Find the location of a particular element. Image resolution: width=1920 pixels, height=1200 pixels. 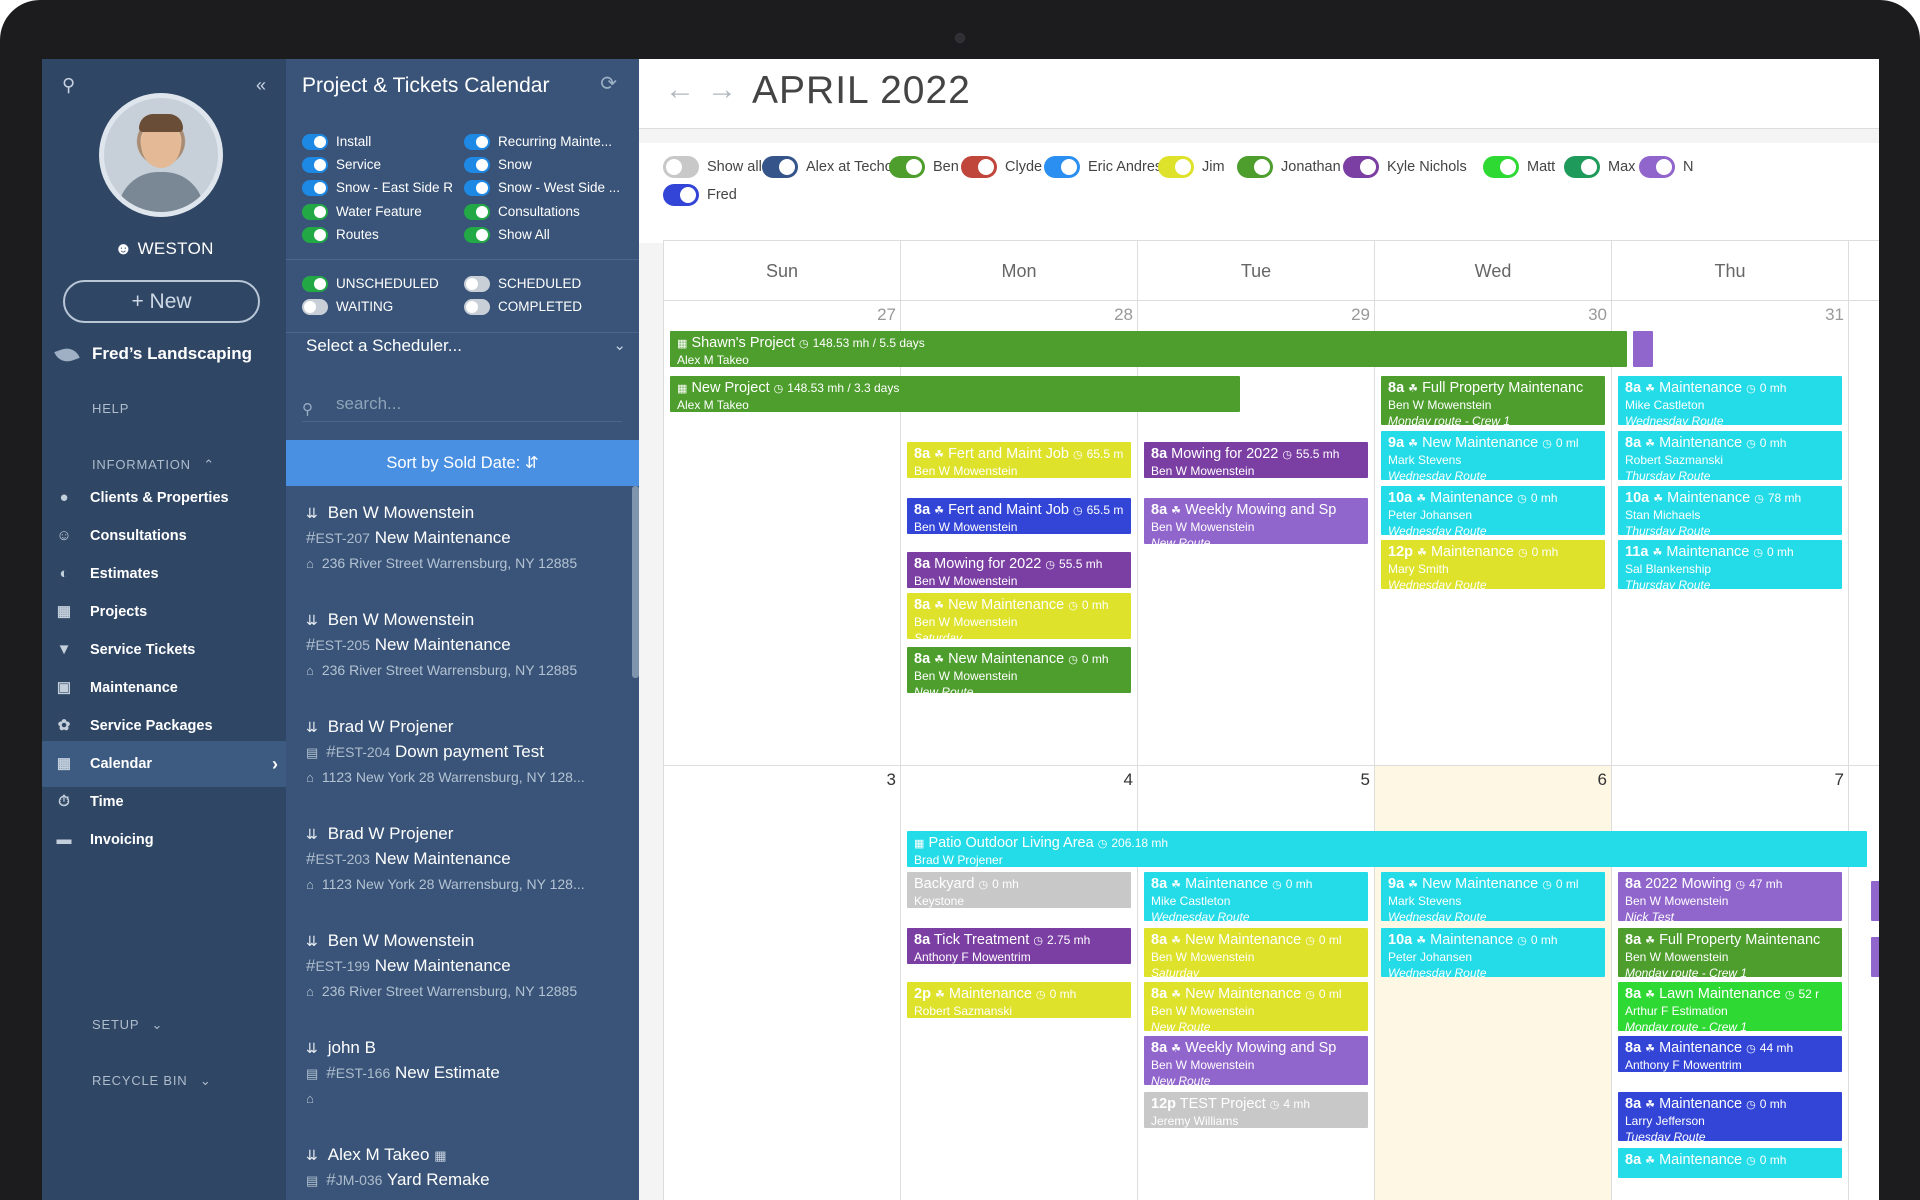

search-input is located at coordinates (471, 404).